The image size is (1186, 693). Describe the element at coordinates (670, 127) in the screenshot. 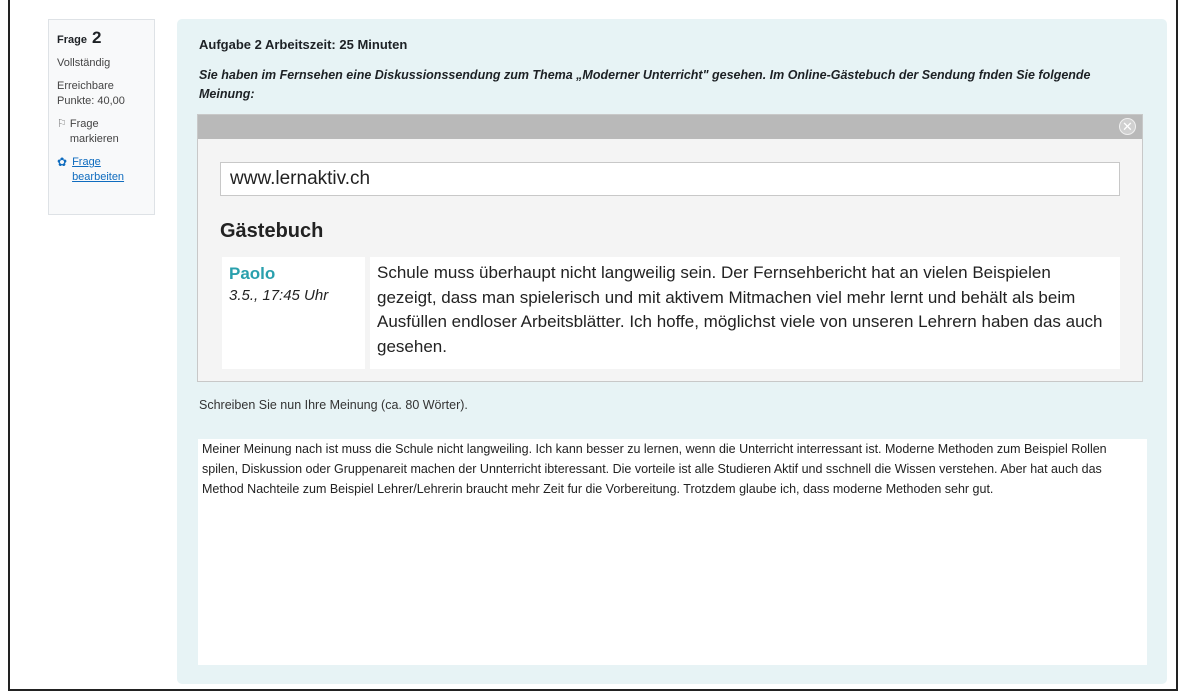

I see `guestbook-window-header: ✕` at that location.